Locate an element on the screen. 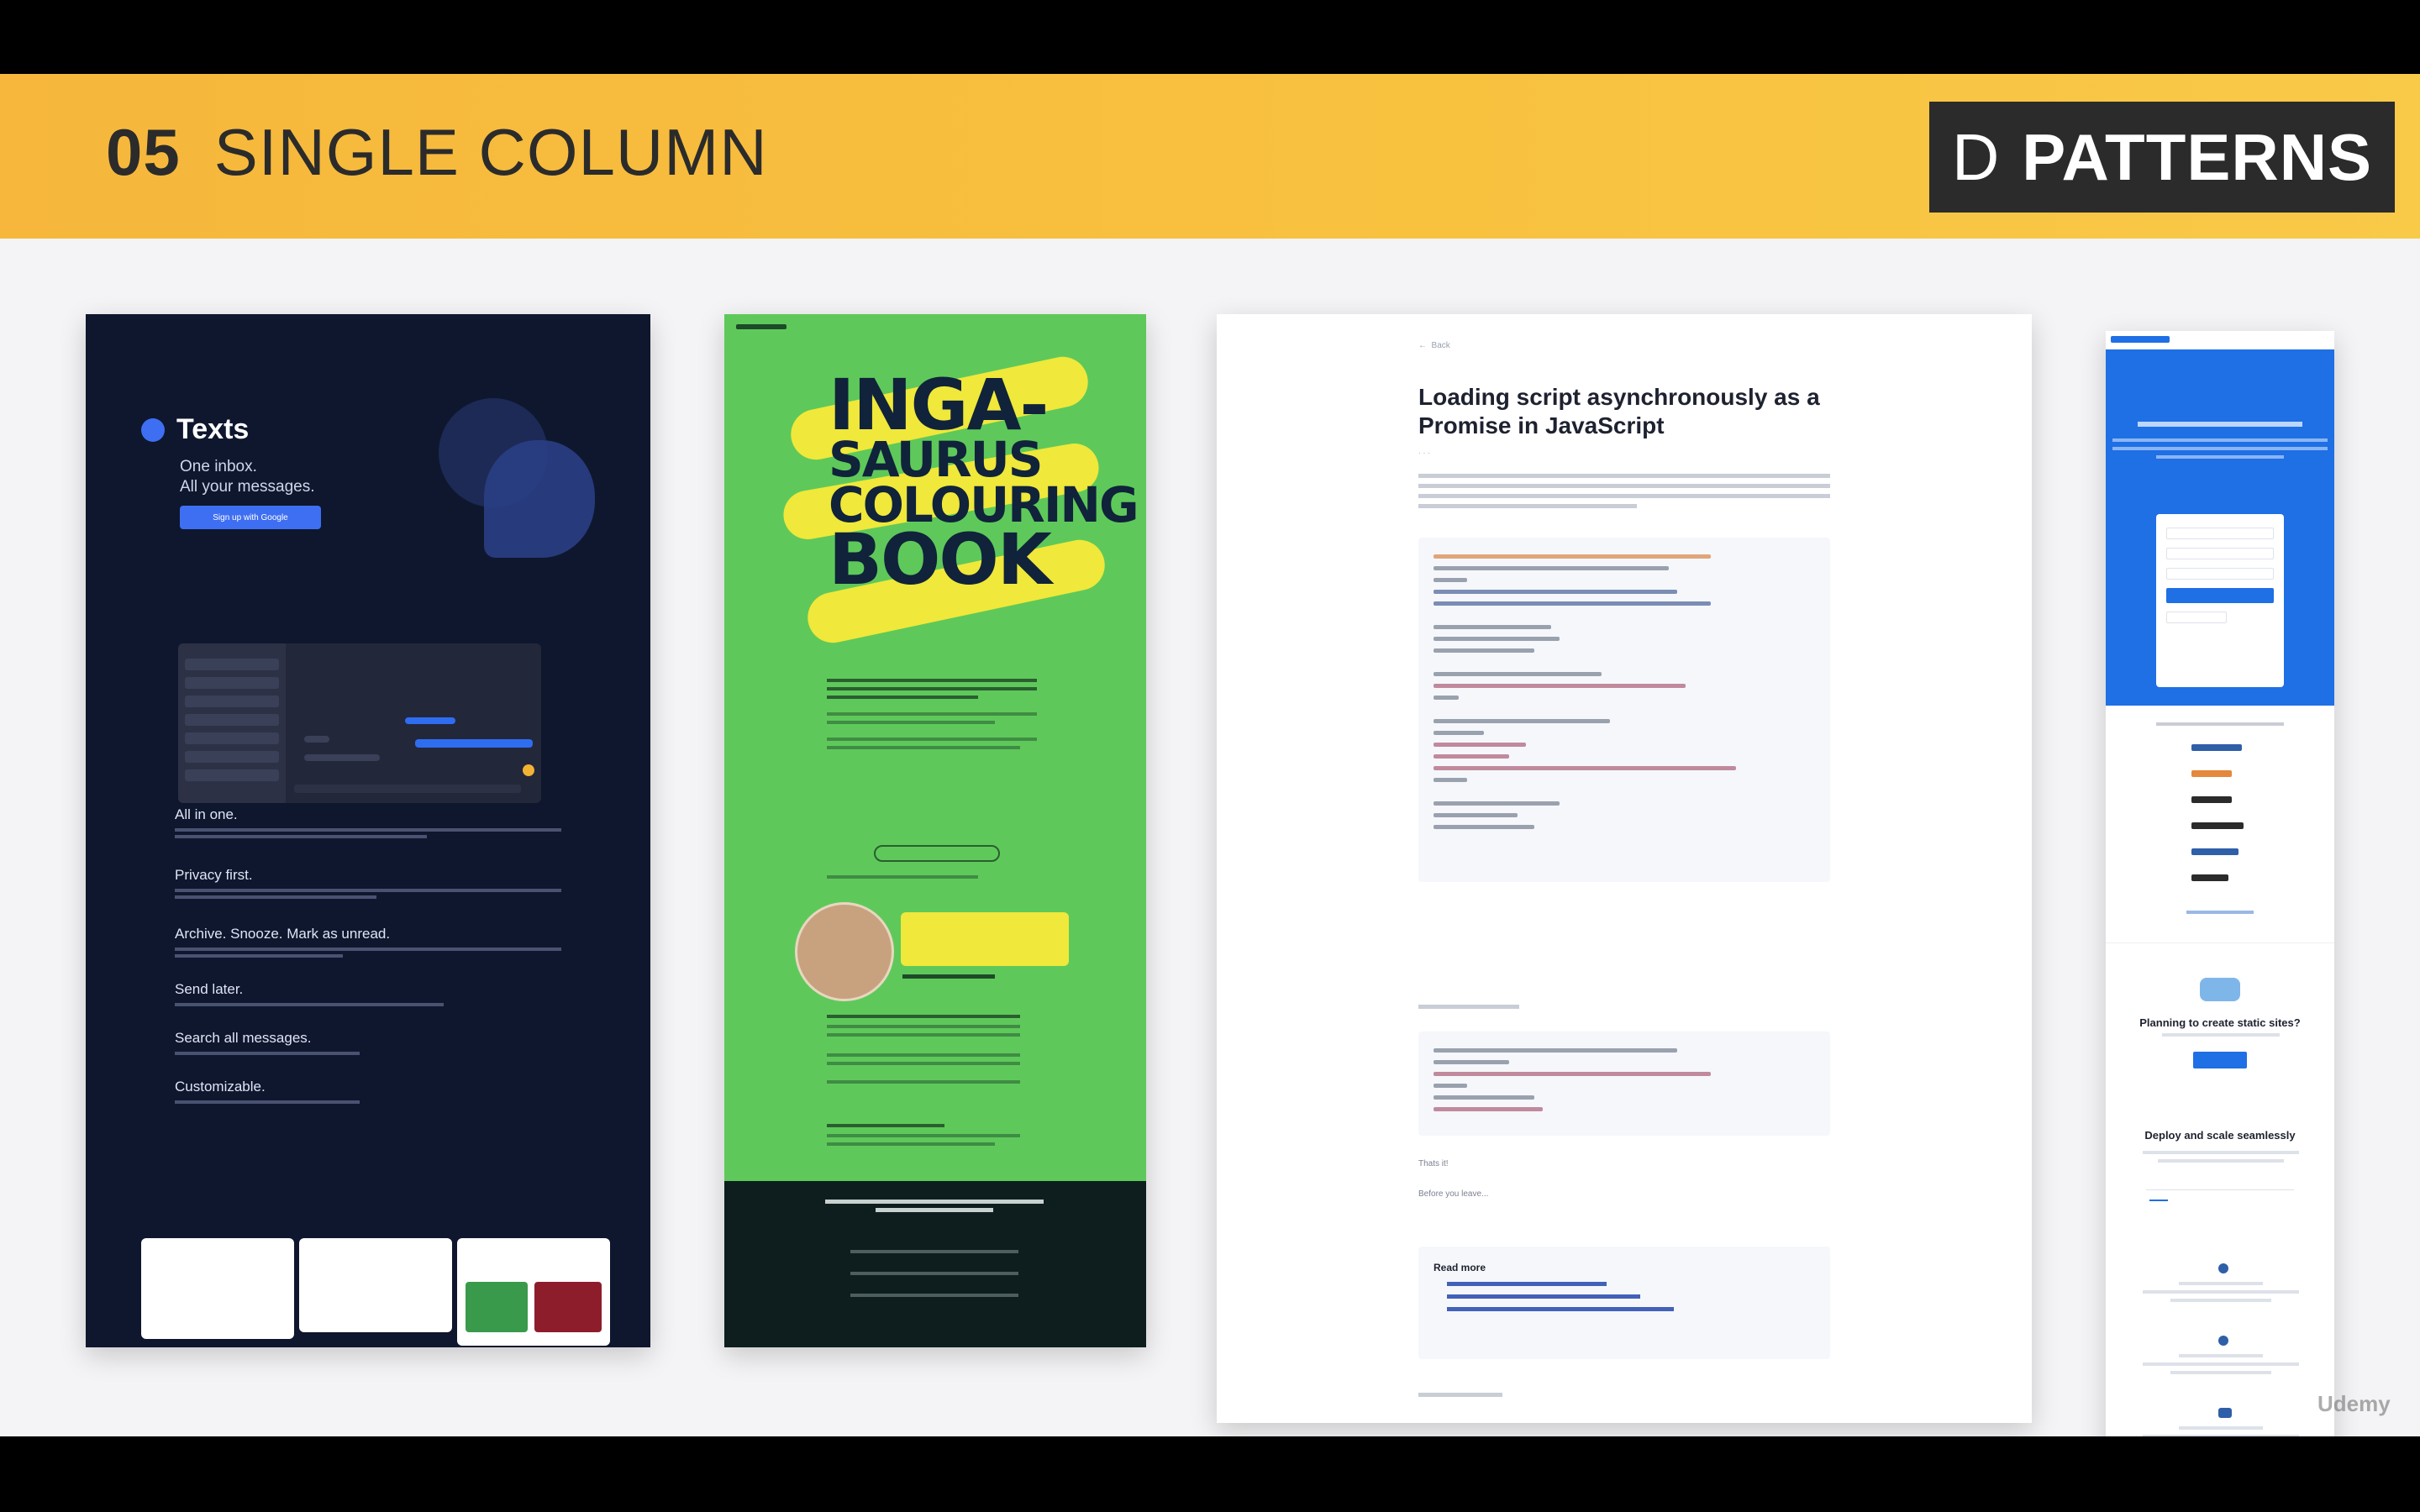 Image resolution: width=2420 pixels, height=1512 pixels. feature-block: Customizable. is located at coordinates (376, 1093).